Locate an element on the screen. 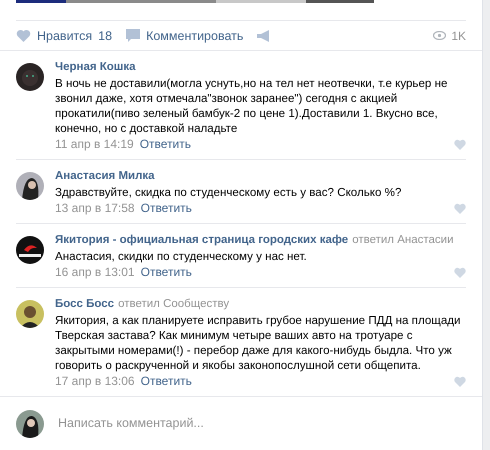 The image size is (490, 450). comment-date: 16 апр в 13:01 is located at coordinates (95, 272).